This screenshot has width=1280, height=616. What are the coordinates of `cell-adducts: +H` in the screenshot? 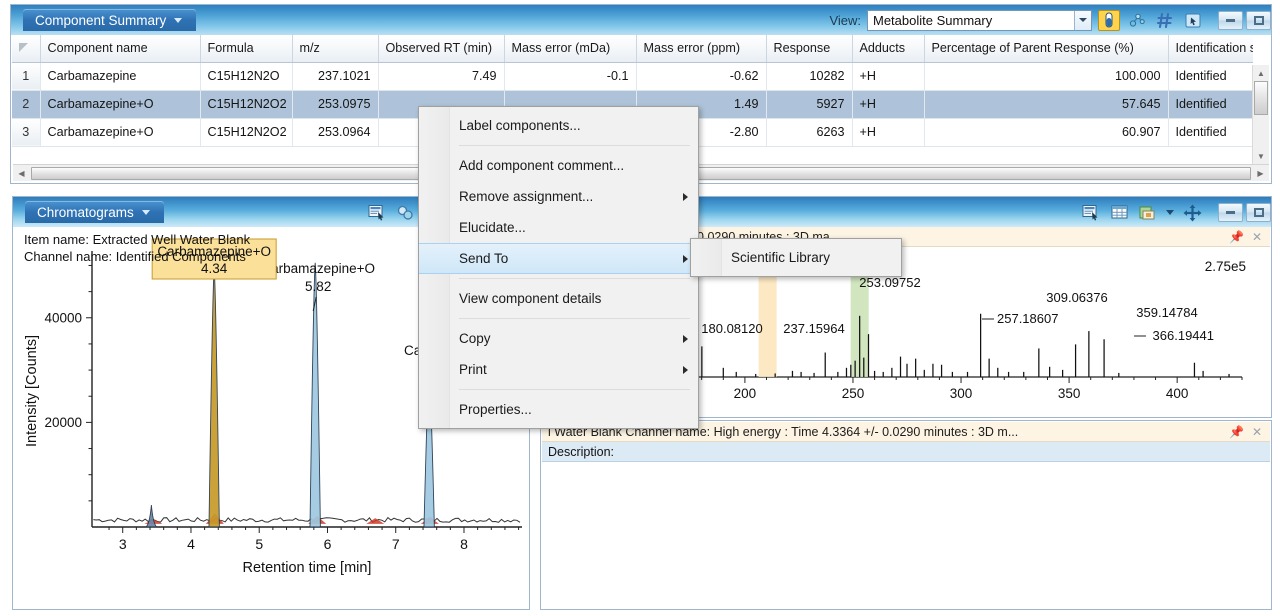 It's located at (888, 104).